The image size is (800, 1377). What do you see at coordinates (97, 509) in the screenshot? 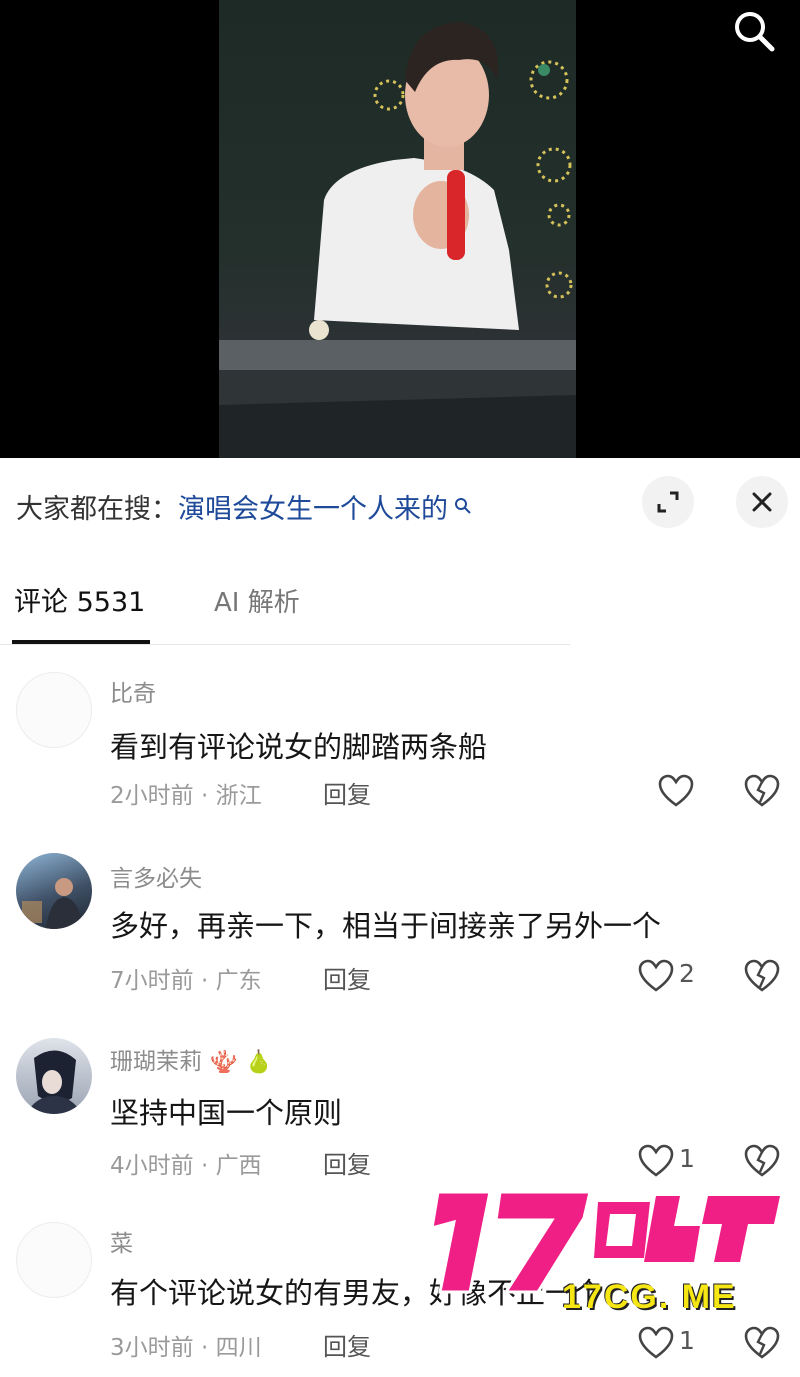
I see `trending-search-prefix: 大家都在搜：` at bounding box center [97, 509].